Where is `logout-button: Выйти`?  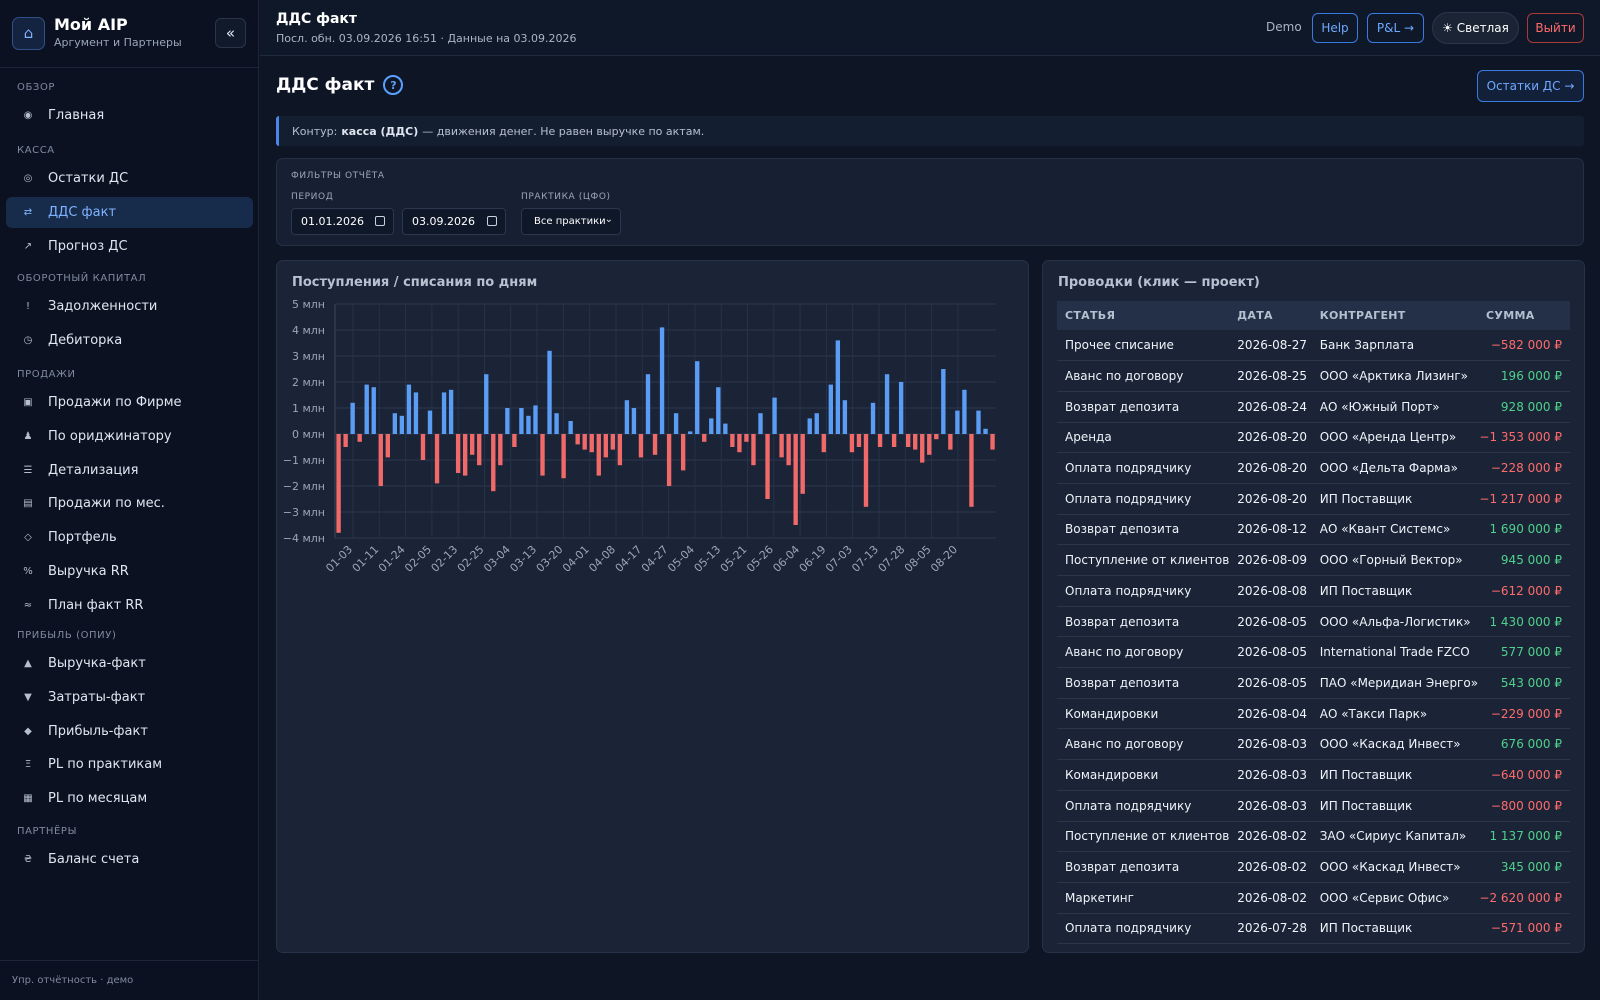 logout-button: Выйти is located at coordinates (1555, 28).